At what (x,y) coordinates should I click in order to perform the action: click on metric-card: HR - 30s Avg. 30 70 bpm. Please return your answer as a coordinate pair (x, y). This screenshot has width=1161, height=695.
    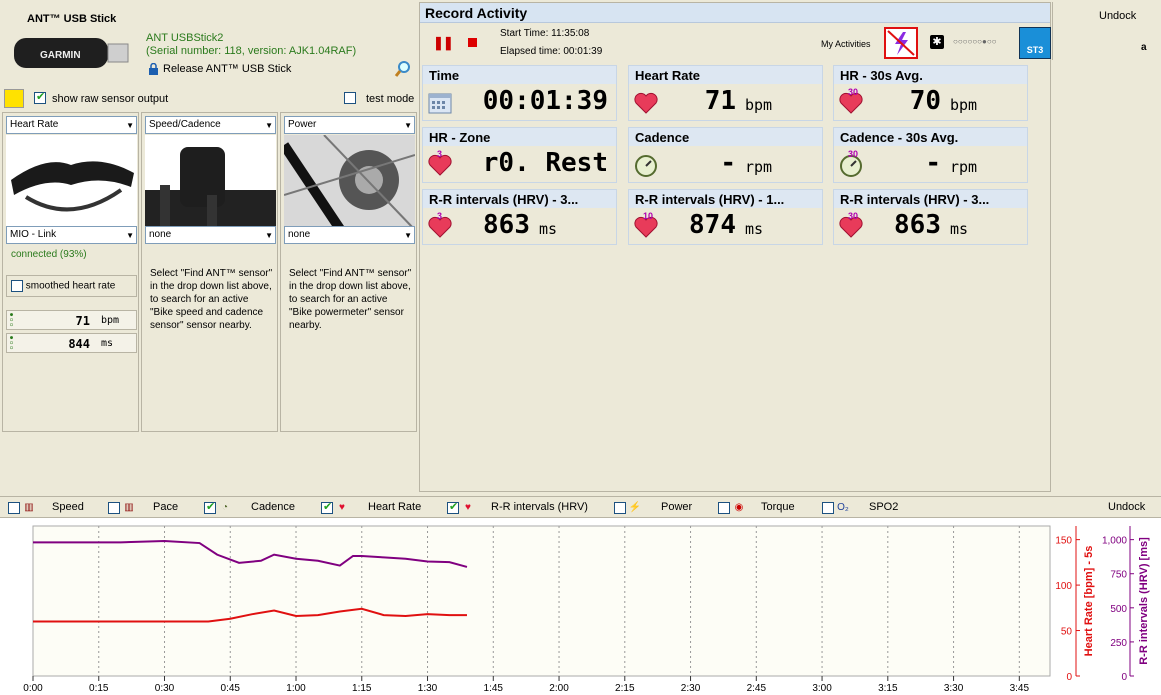
    Looking at the image, I should click on (930, 93).